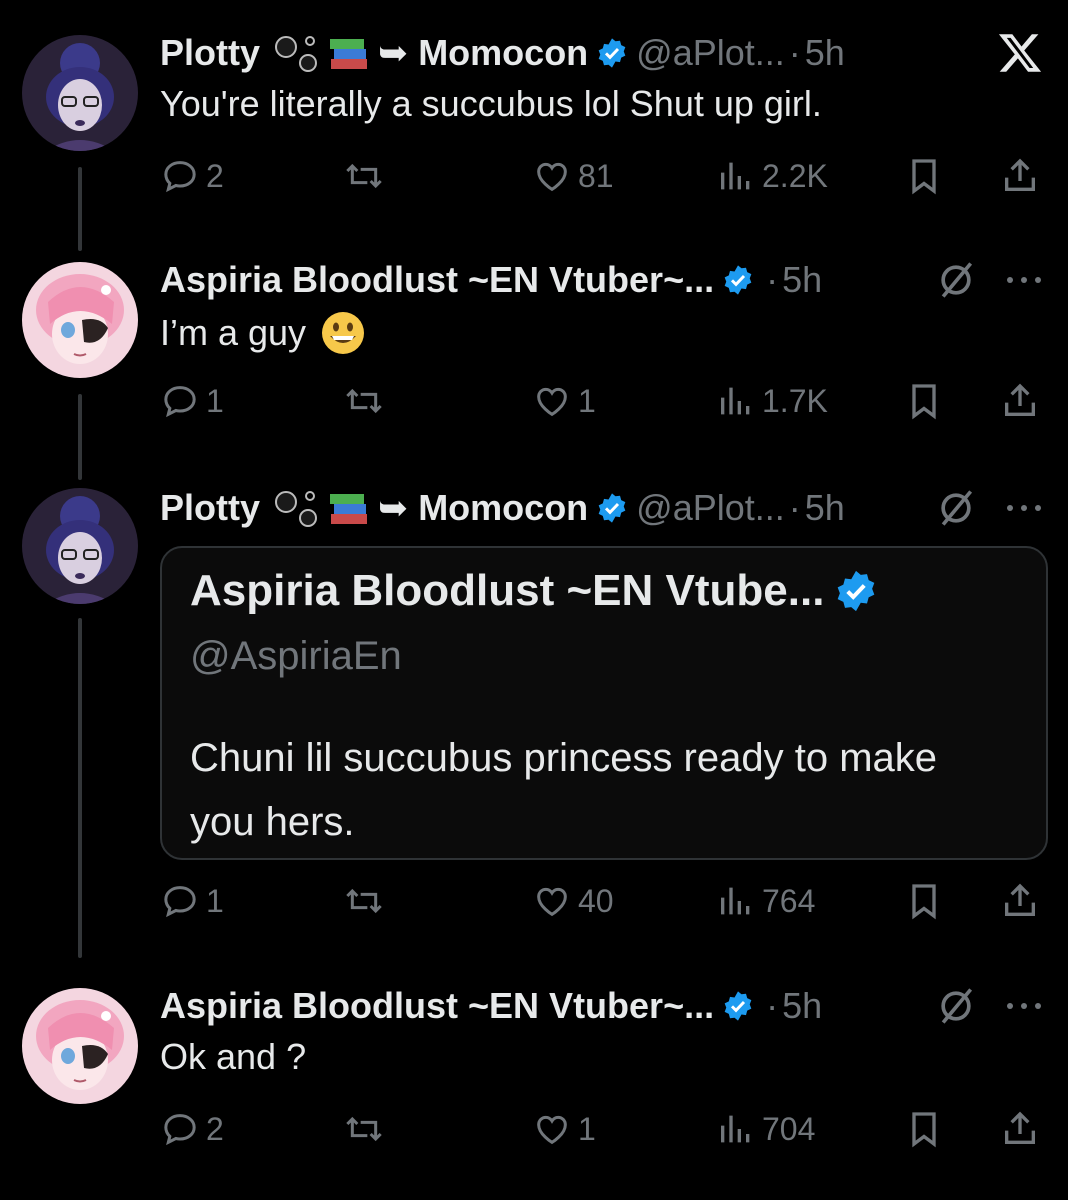 Image resolution: width=1068 pixels, height=1200 pixels. Describe the element at coordinates (233, 1056) in the screenshot. I see `tweet-text: Ok and ?` at that location.